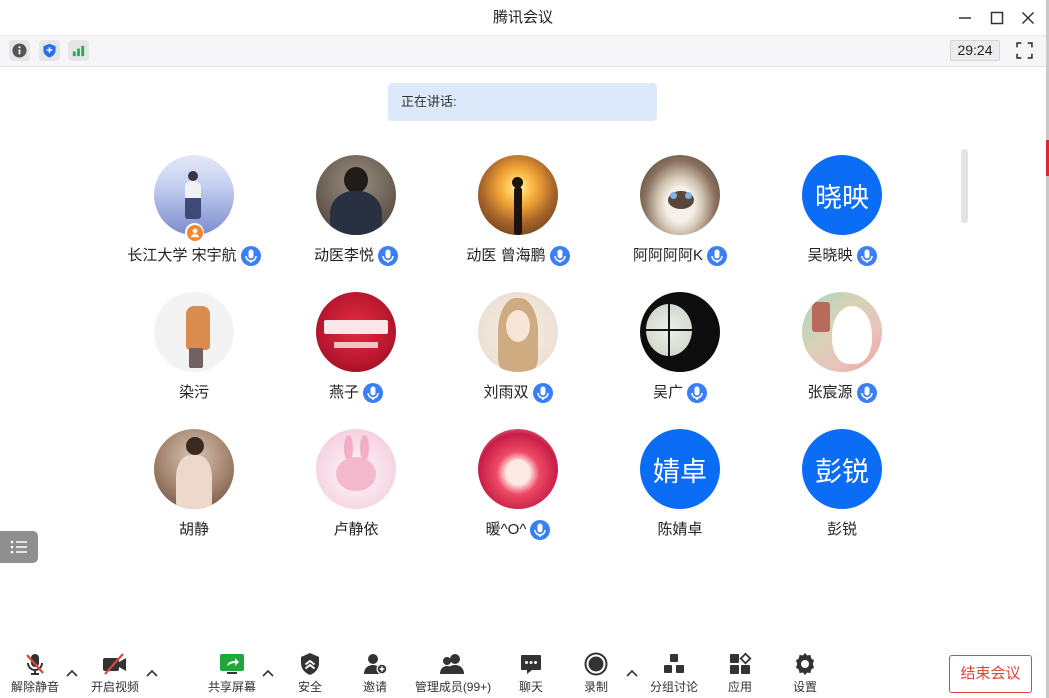 The height and width of the screenshot is (698, 1049). I want to click on end-meeting-button: 结束会议, so click(990, 674).